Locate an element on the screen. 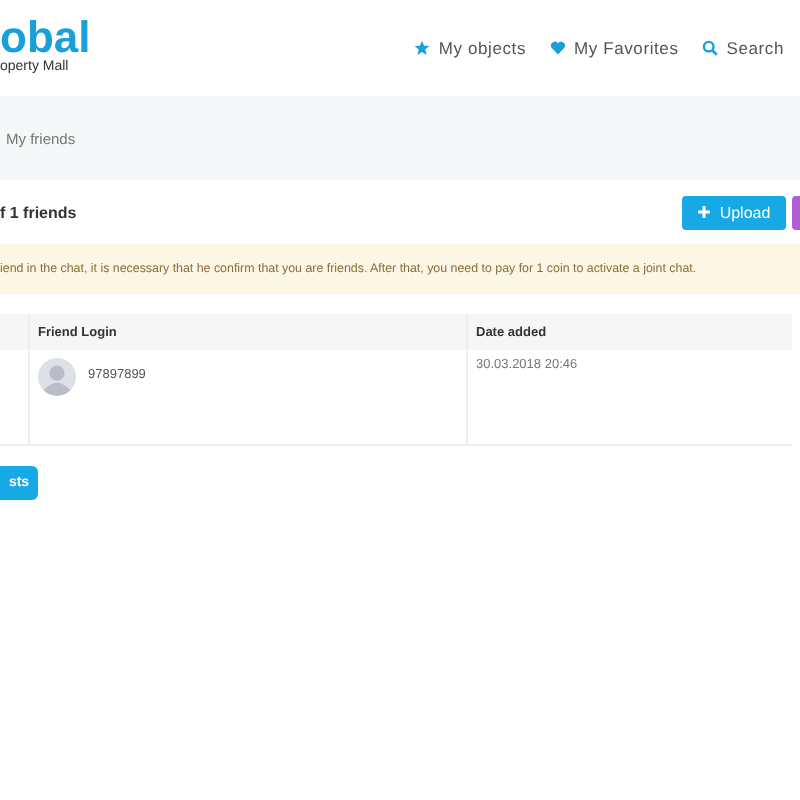 The image size is (800, 800). upload-button: Upload is located at coordinates (734, 212).